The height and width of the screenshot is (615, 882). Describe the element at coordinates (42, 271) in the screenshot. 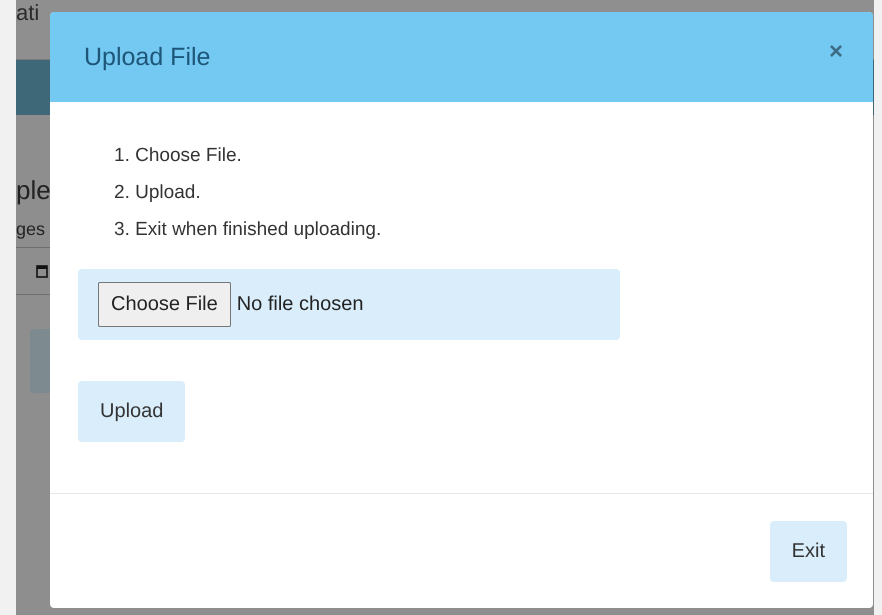

I see `calendar-icon` at that location.